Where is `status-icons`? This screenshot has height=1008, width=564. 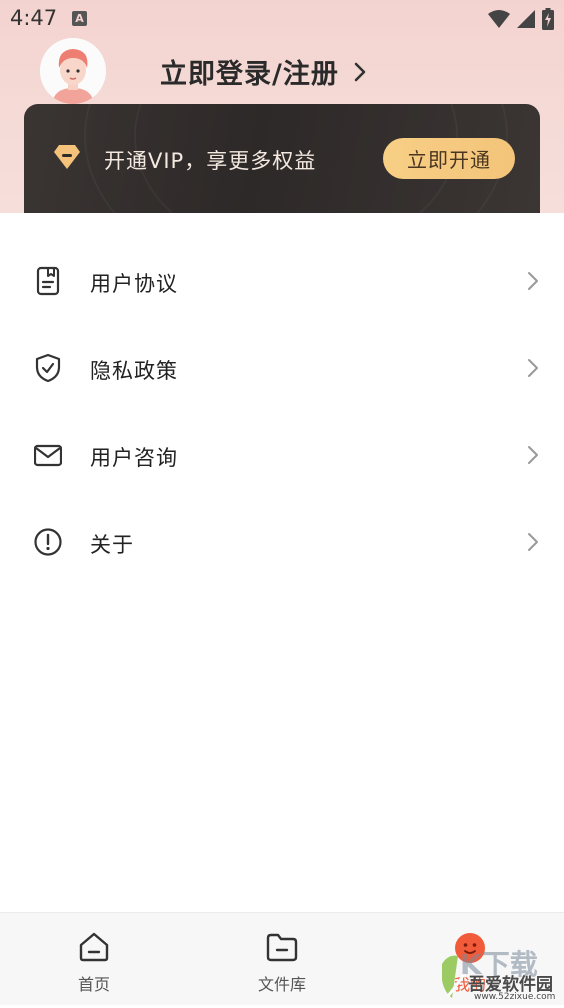 status-icons is located at coordinates (521, 19).